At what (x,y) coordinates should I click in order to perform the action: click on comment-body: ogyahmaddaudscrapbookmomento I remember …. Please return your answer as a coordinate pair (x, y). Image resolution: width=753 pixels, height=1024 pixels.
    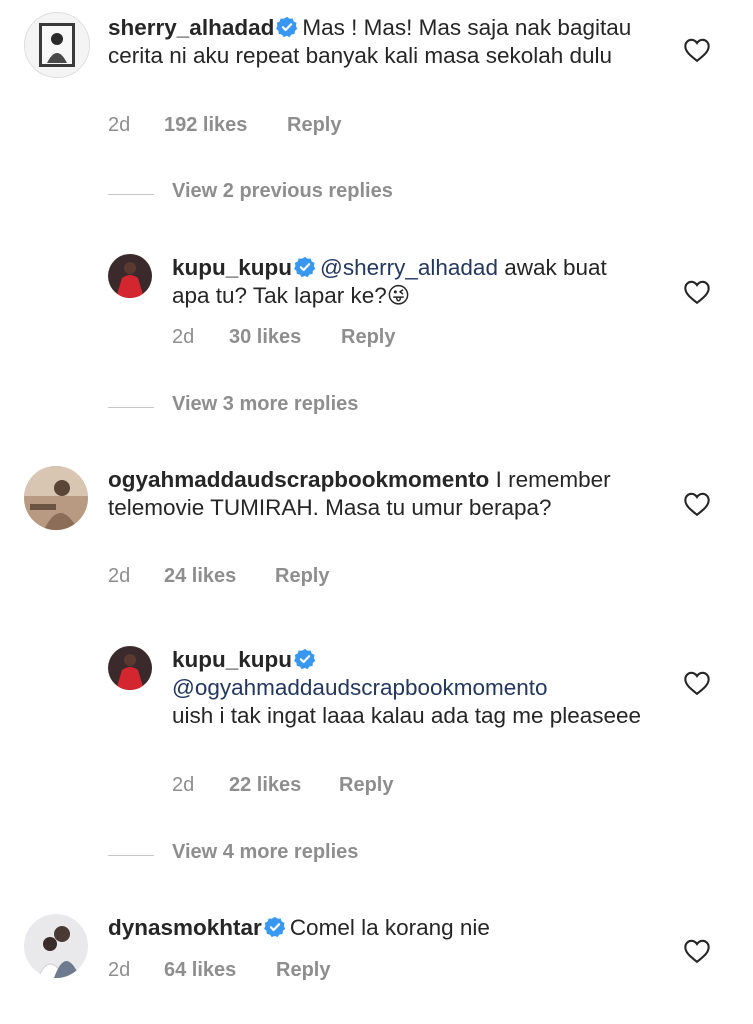
    Looking at the image, I should click on (375, 494).